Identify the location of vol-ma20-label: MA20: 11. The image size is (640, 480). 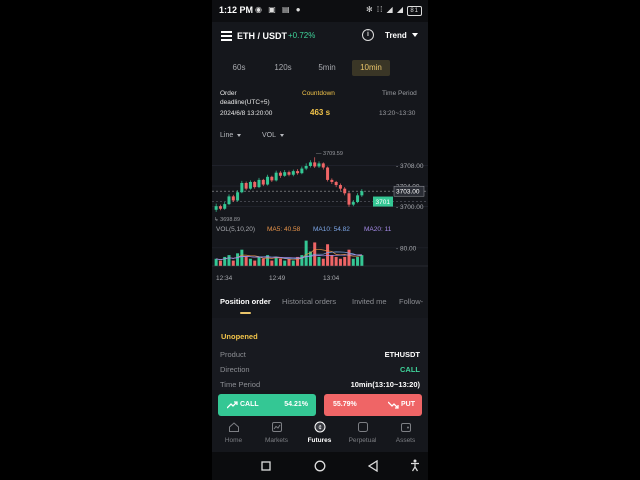
(378, 229).